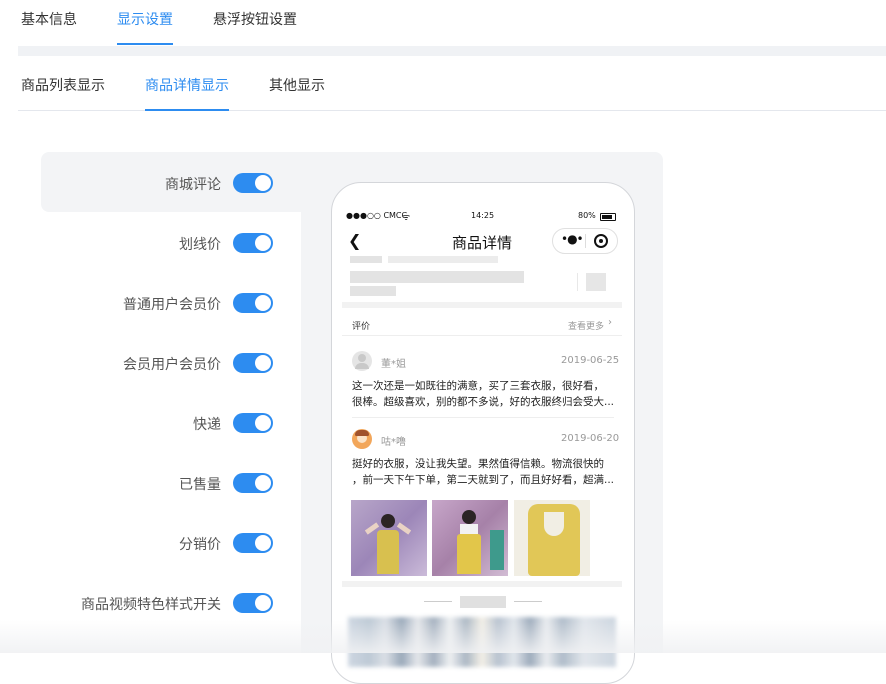 This screenshot has height=684, width=886. I want to click on section-separator, so click(443, 51).